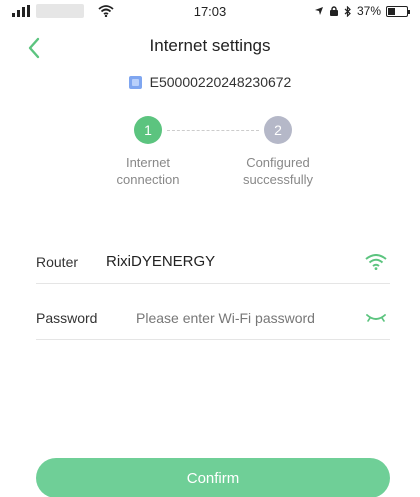  I want to click on toggle-password-visibility-button, so click(376, 318).